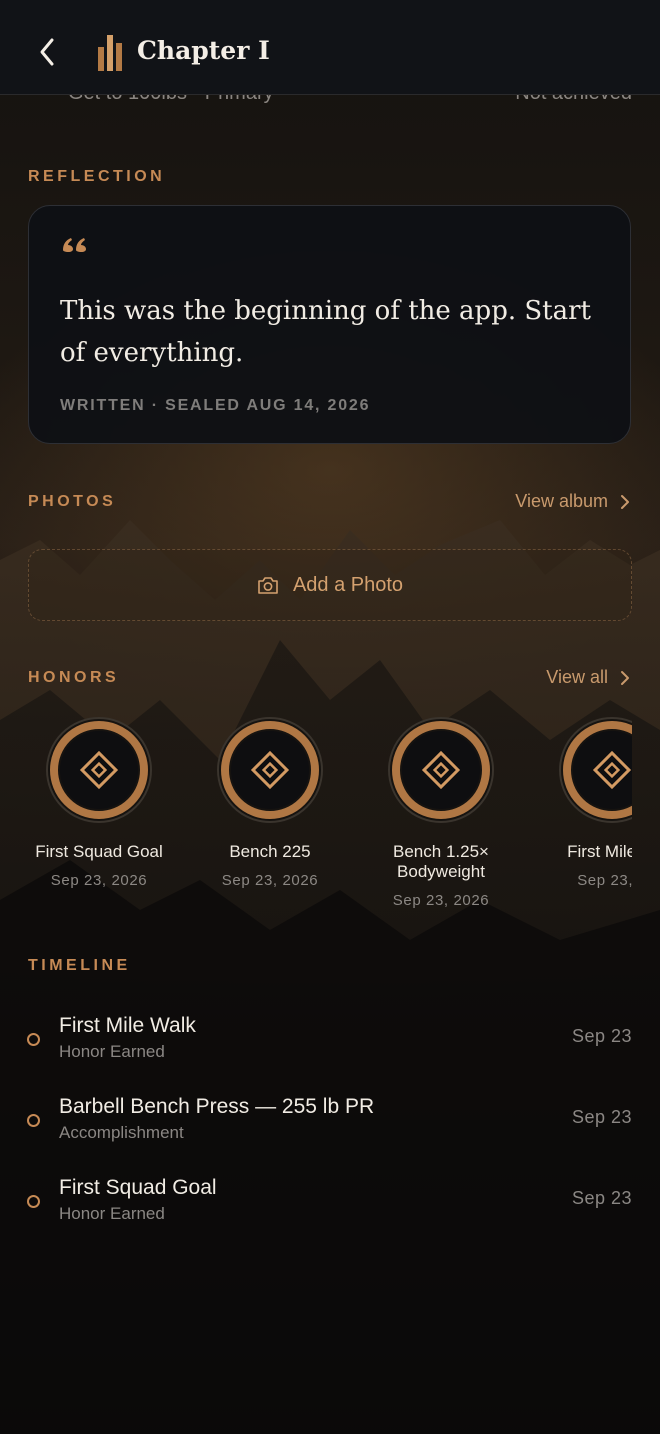 The width and height of the screenshot is (660, 1434). I want to click on top-header: Chapter I, so click(330, 47).